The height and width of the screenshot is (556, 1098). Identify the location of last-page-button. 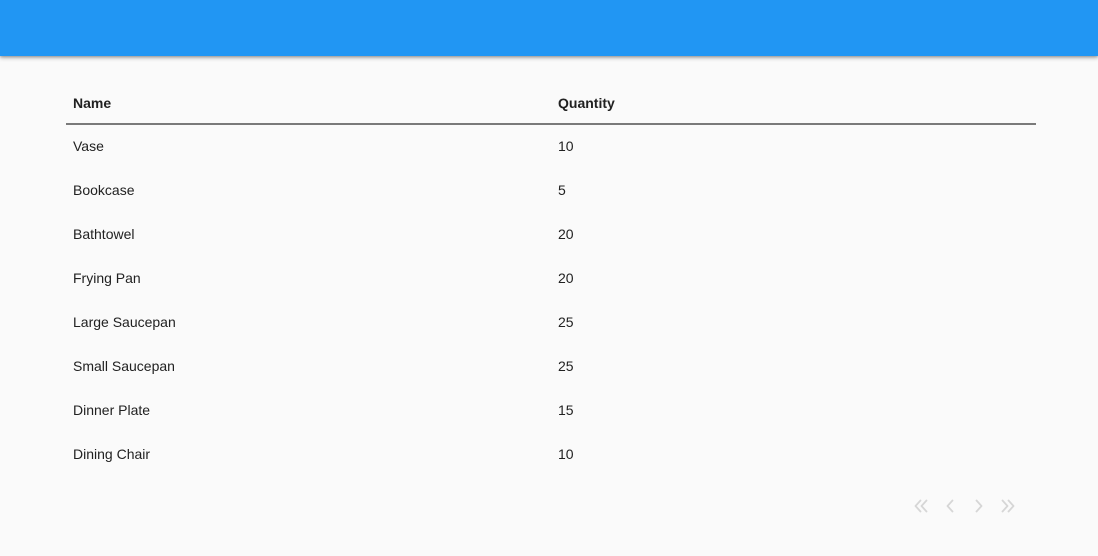
(1007, 506).